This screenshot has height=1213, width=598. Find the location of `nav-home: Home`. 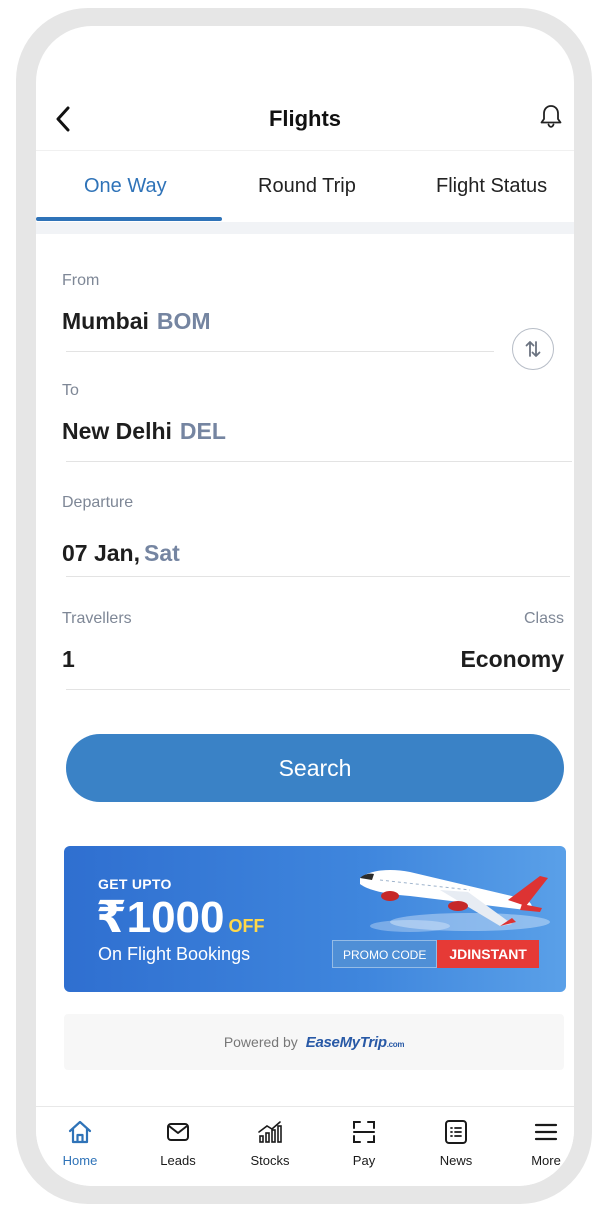

nav-home: Home is located at coordinates (80, 1142).